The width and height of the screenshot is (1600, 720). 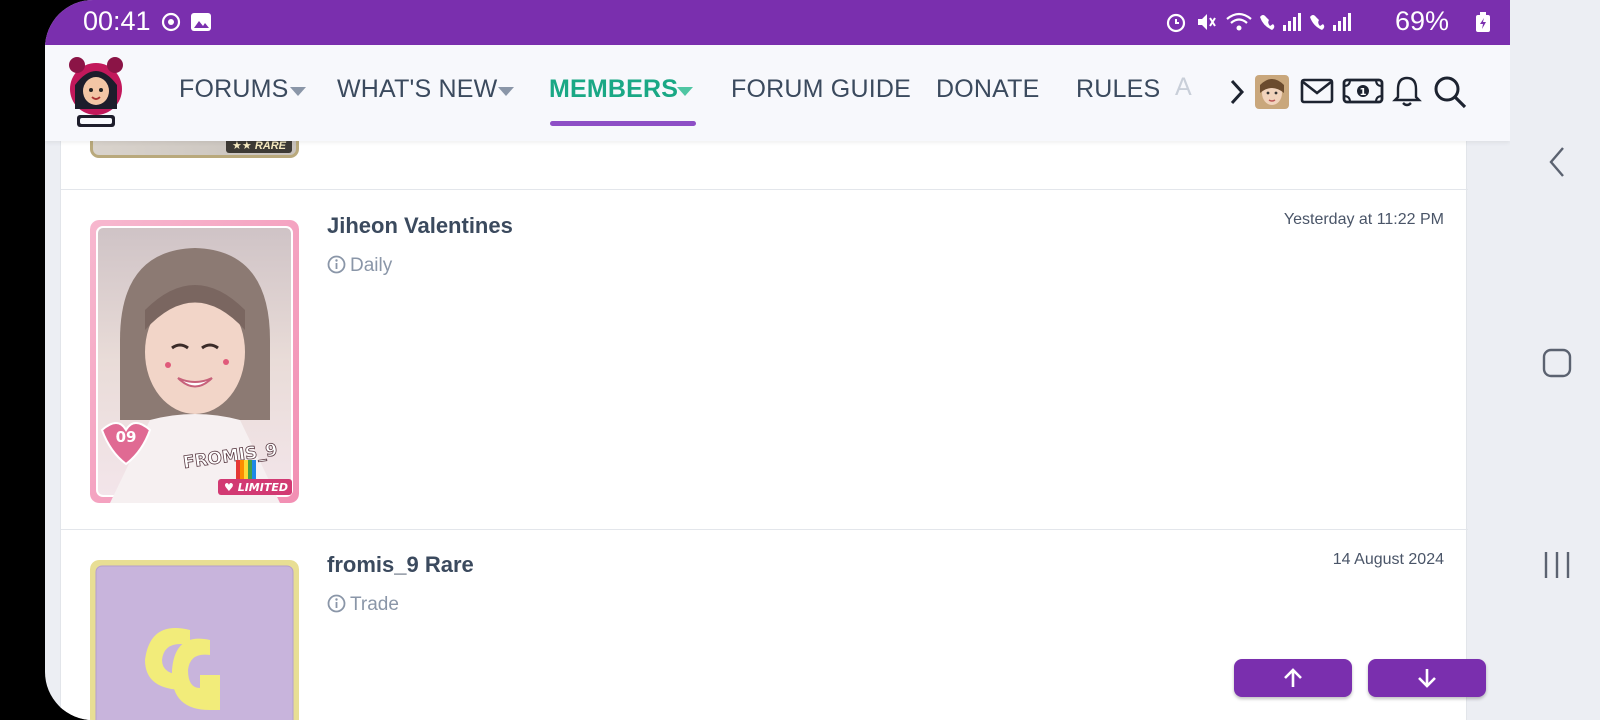 What do you see at coordinates (613, 89) in the screenshot?
I see `nav-members: MEMBERS` at bounding box center [613, 89].